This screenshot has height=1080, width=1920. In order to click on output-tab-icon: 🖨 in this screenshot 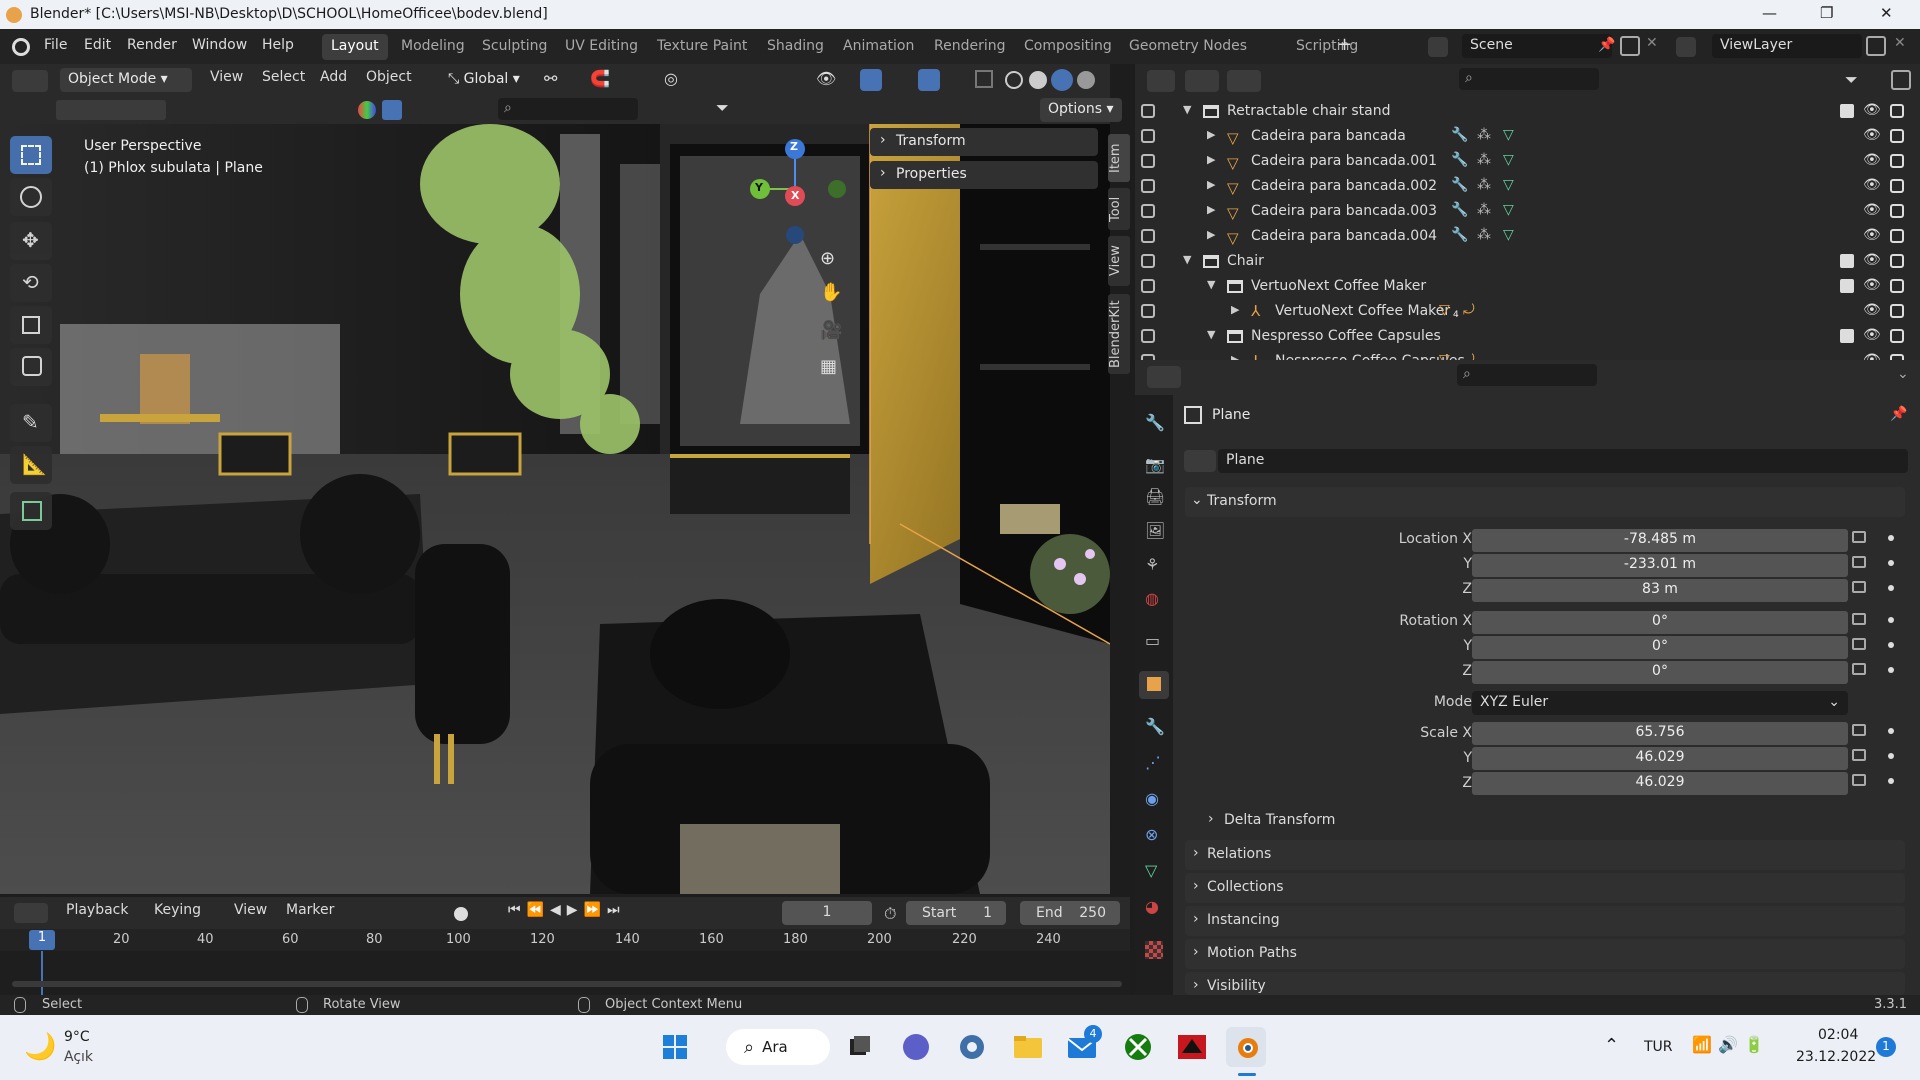, I will do `click(1155, 496)`.